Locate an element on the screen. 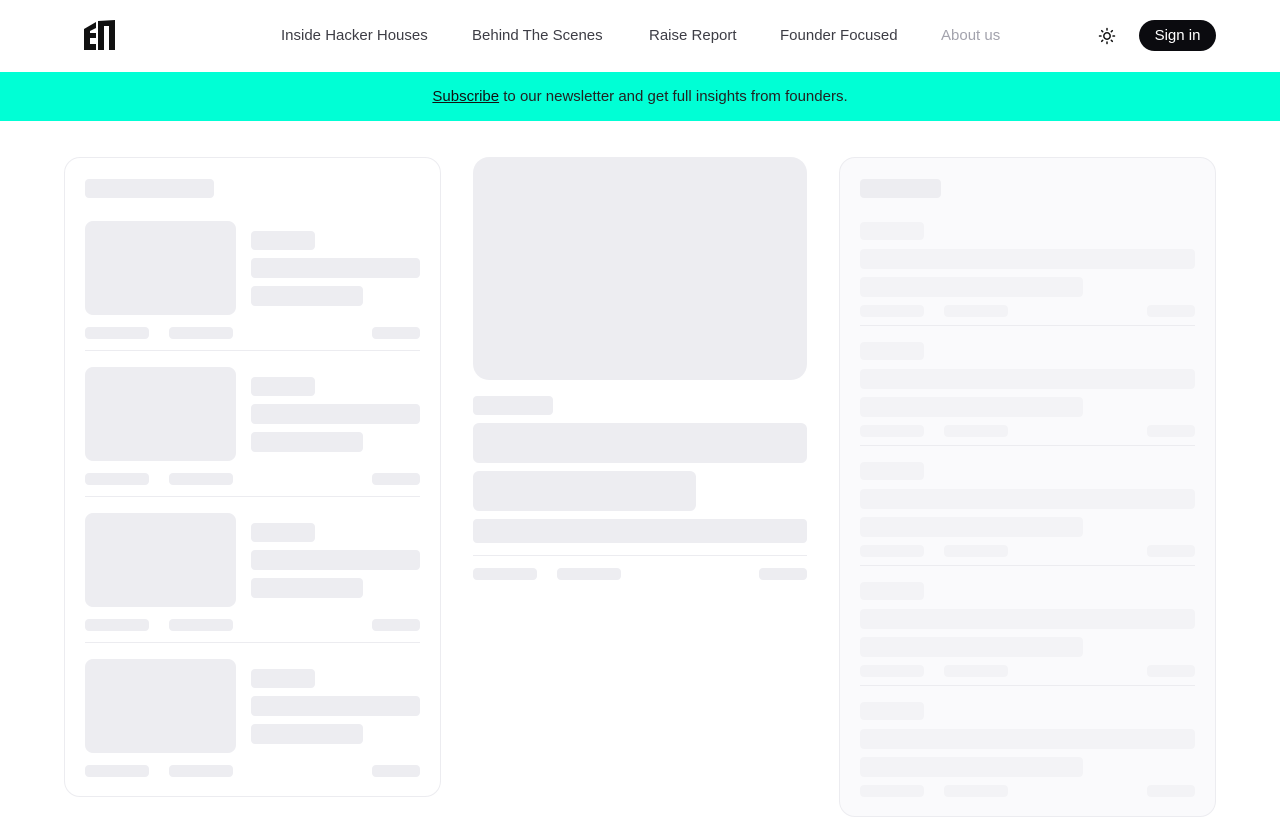  sun-icon is located at coordinates (1107, 36).